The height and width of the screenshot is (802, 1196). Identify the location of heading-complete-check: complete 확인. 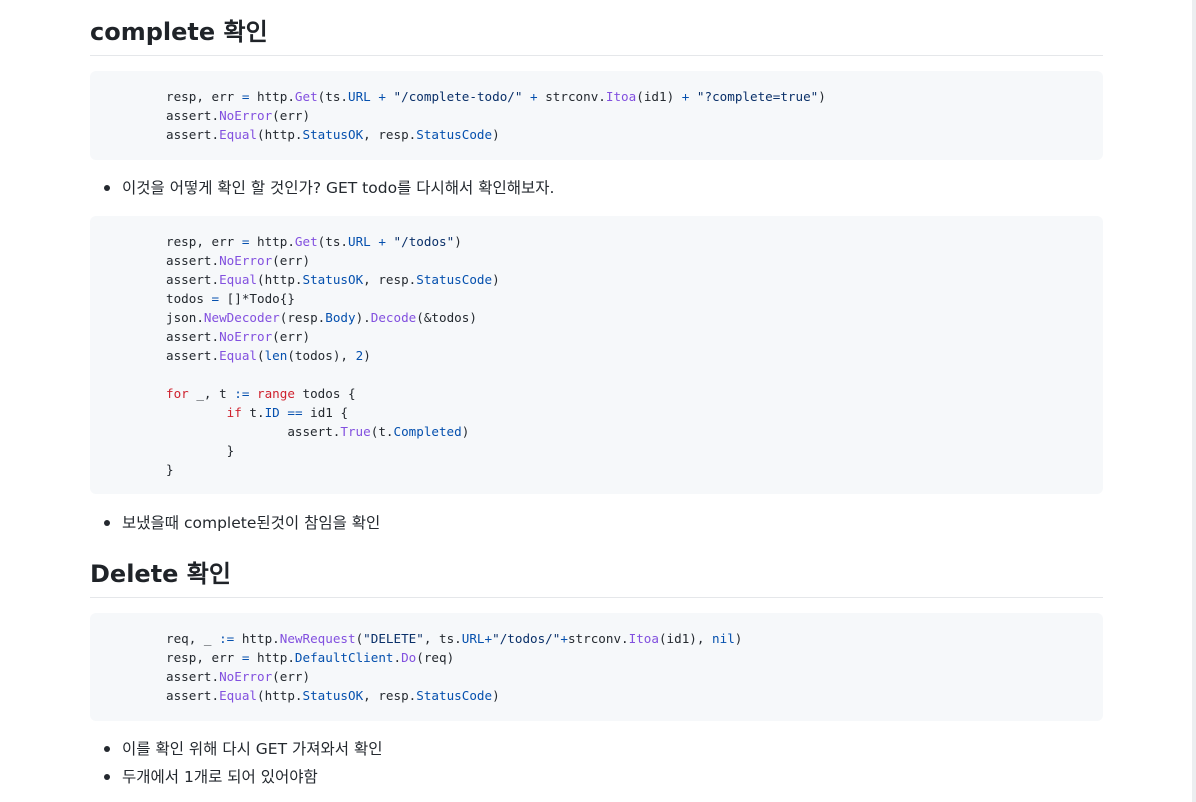
(596, 36).